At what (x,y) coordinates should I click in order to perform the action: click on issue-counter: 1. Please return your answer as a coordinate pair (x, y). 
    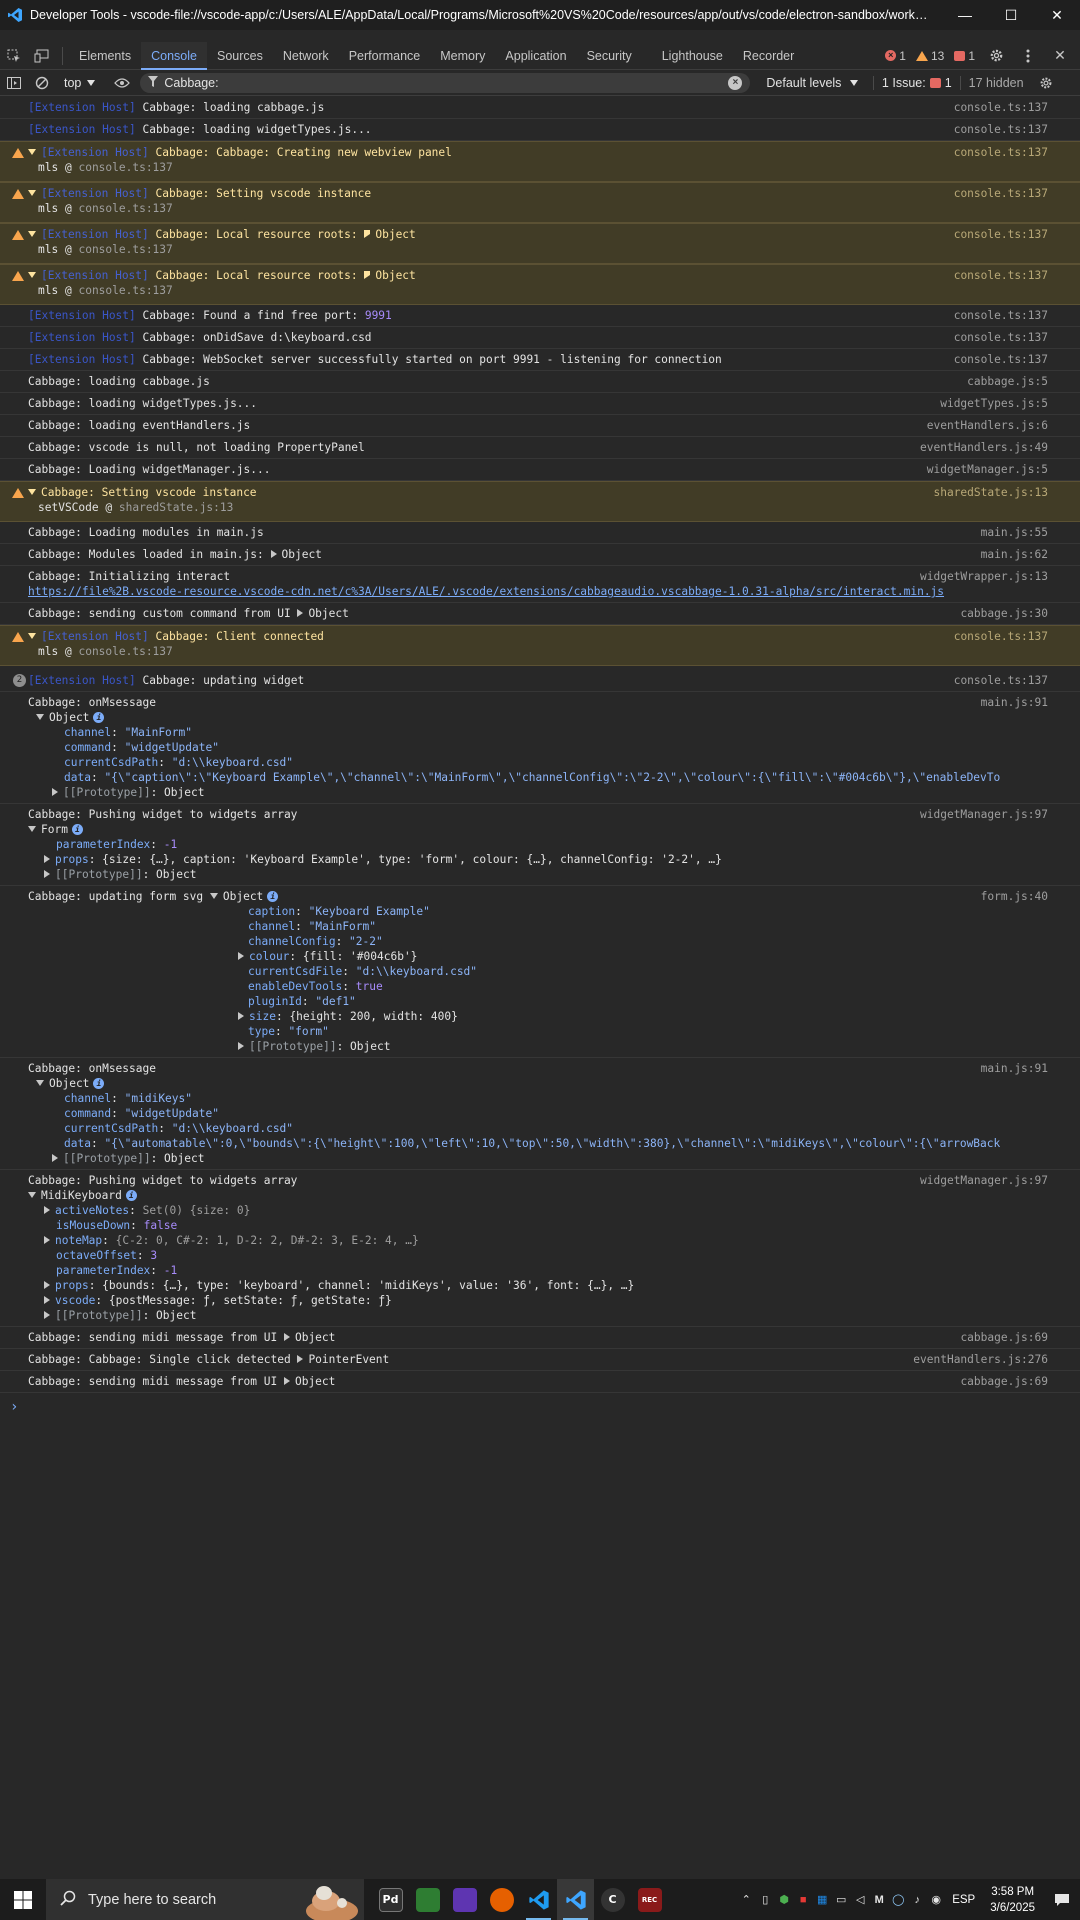
    Looking at the image, I should click on (964, 56).